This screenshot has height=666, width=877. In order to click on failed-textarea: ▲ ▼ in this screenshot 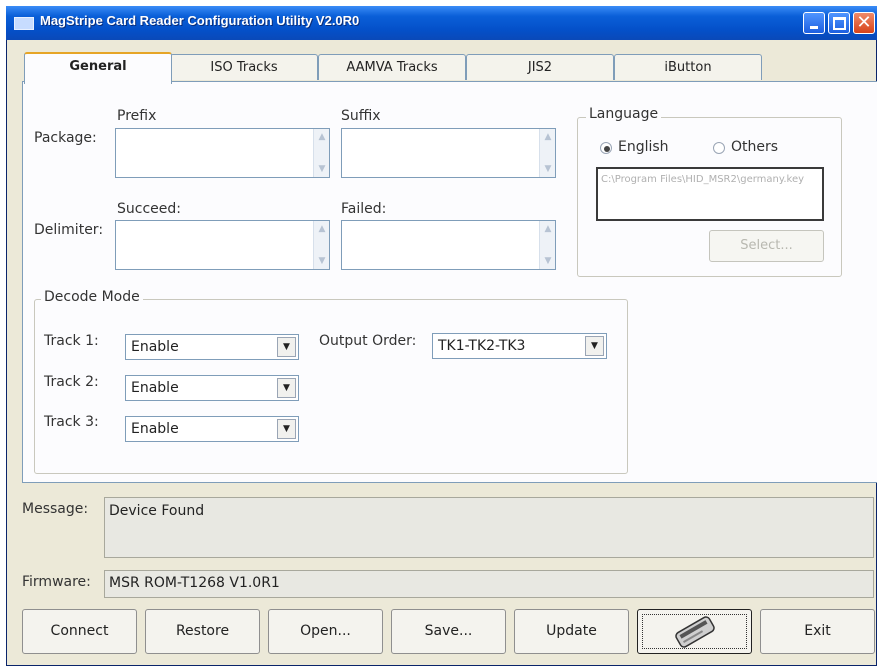, I will do `click(448, 245)`.